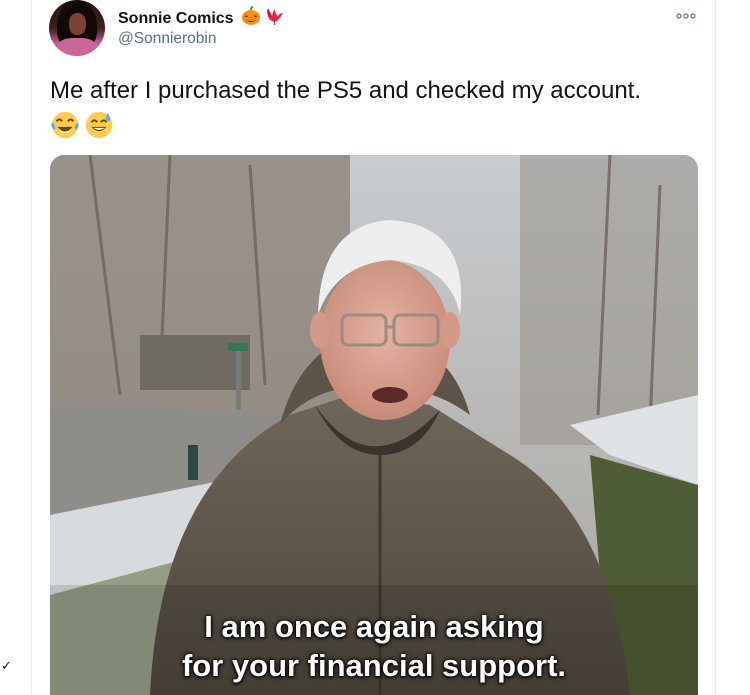 The height and width of the screenshot is (695, 750). What do you see at coordinates (99, 125) in the screenshot?
I see `grinning-face-with-sweat-icon` at bounding box center [99, 125].